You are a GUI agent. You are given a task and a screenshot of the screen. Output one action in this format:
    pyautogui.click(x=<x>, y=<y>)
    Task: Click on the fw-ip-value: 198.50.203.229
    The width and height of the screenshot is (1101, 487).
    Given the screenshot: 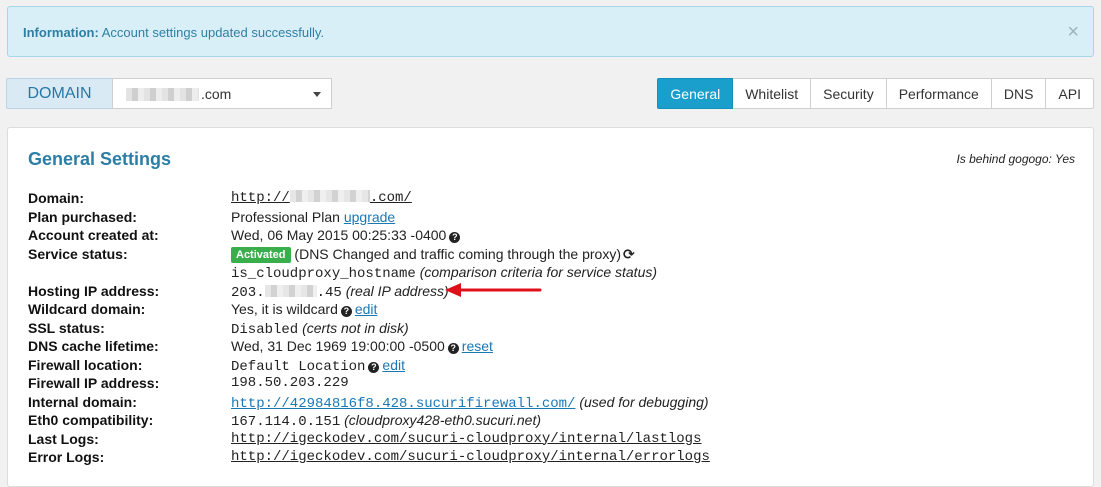 What is the action you would take?
    pyautogui.click(x=290, y=383)
    